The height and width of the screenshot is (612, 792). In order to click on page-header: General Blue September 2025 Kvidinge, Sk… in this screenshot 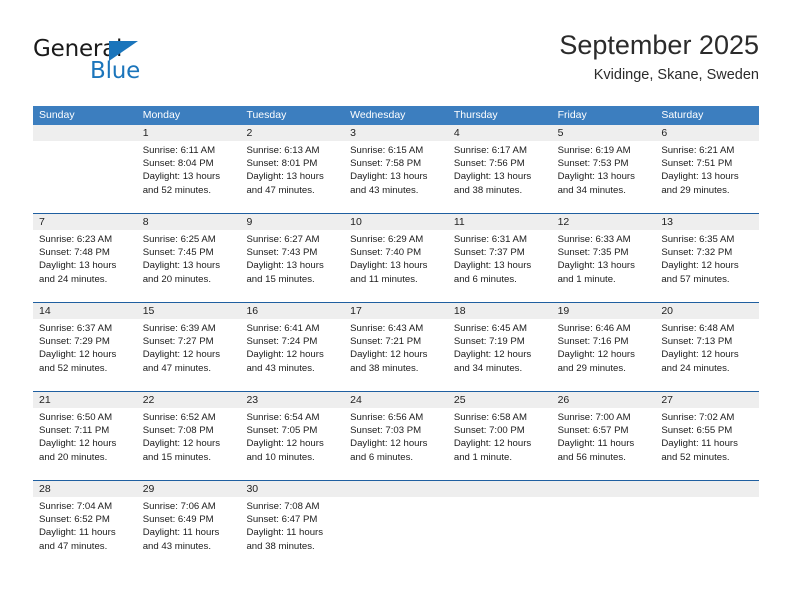, I will do `click(396, 61)`.